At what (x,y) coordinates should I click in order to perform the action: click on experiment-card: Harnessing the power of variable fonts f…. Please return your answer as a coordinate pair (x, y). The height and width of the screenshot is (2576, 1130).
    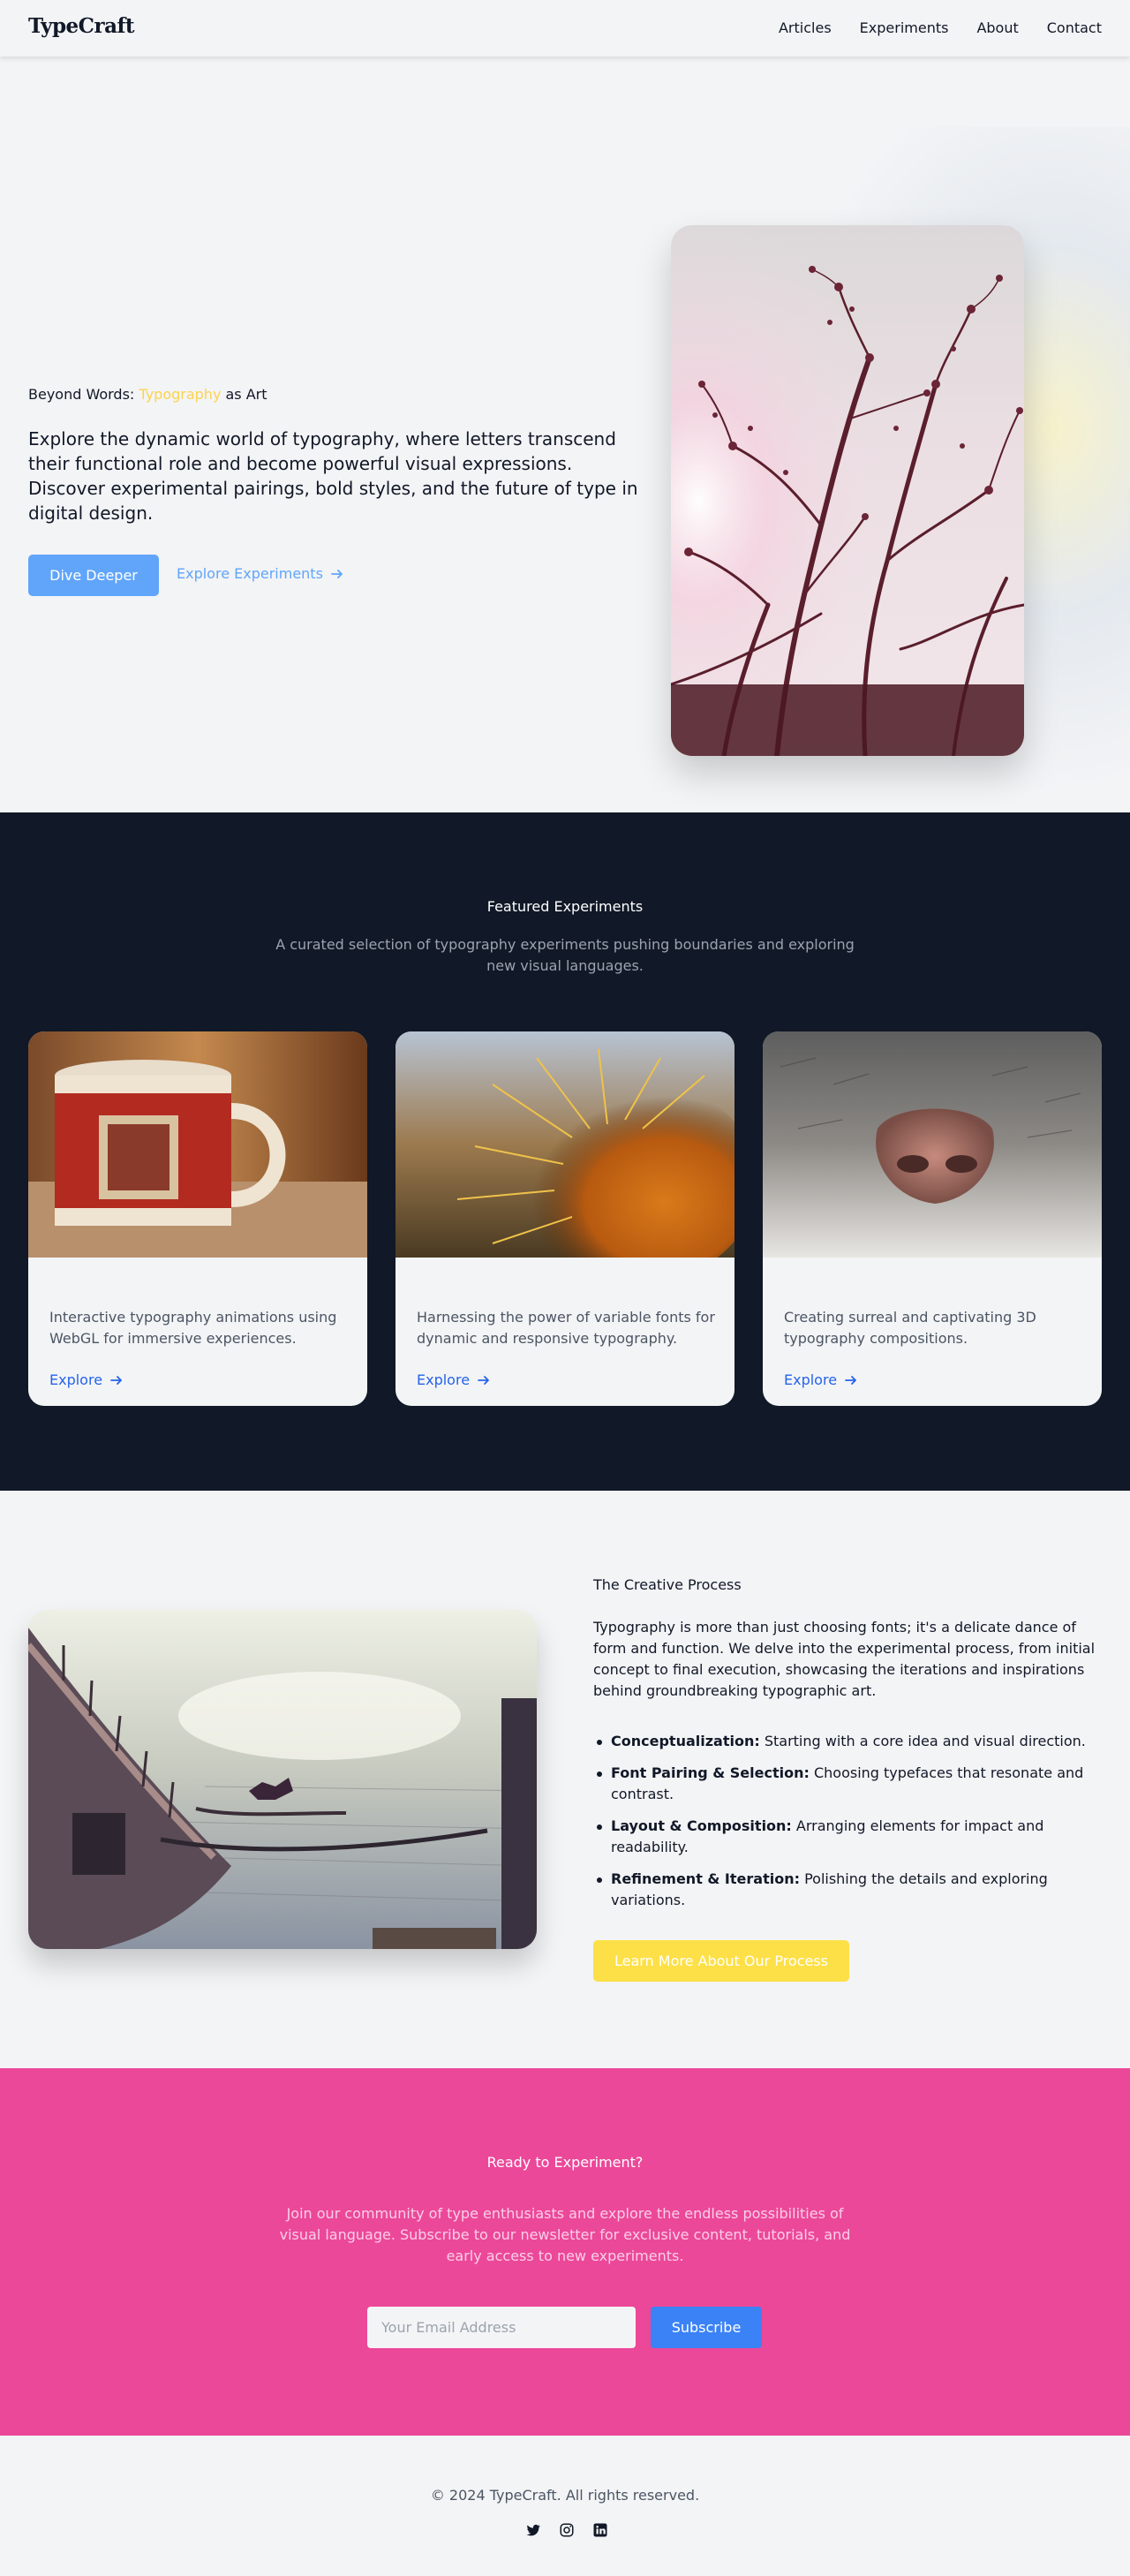
    Looking at the image, I should click on (565, 1219).